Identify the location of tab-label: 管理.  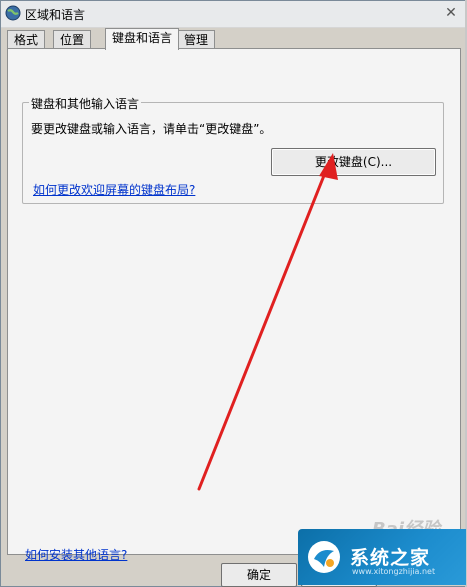
(196, 40).